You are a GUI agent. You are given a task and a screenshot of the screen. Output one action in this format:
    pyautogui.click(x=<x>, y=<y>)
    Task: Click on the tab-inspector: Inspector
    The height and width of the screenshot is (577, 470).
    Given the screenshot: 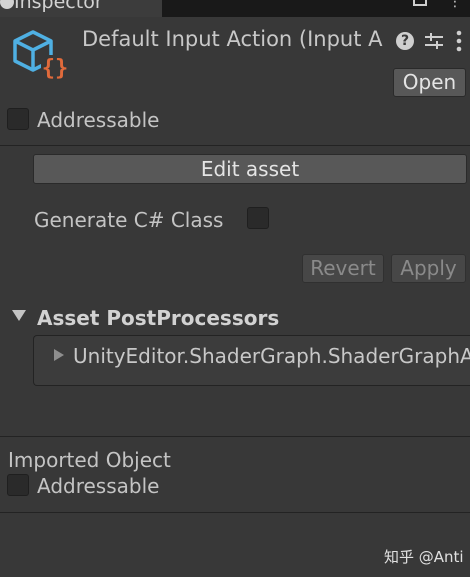 What is the action you would take?
    pyautogui.click(x=81, y=8)
    